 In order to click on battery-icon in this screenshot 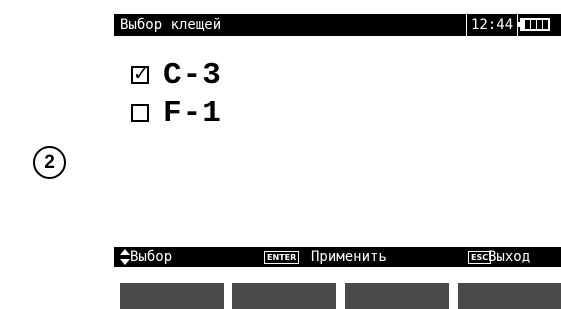, I will do `click(535, 24)`.